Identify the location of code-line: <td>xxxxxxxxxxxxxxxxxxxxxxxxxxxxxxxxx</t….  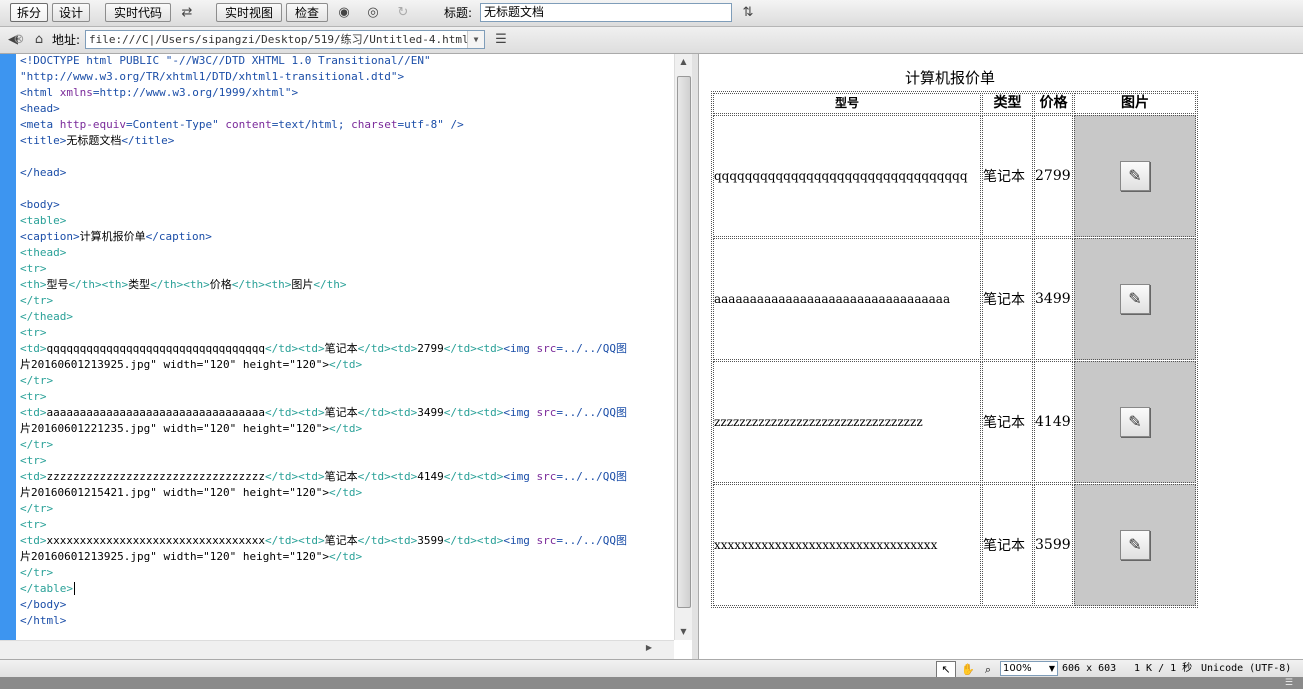
(346, 541).